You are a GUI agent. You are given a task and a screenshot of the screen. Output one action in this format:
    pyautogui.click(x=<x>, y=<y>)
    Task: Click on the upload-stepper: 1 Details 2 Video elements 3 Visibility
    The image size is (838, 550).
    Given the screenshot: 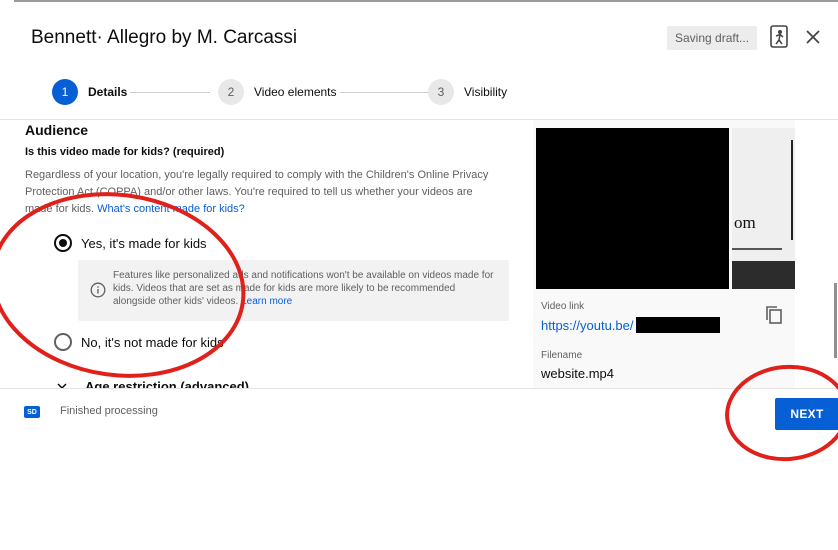 What is the action you would take?
    pyautogui.click(x=279, y=92)
    